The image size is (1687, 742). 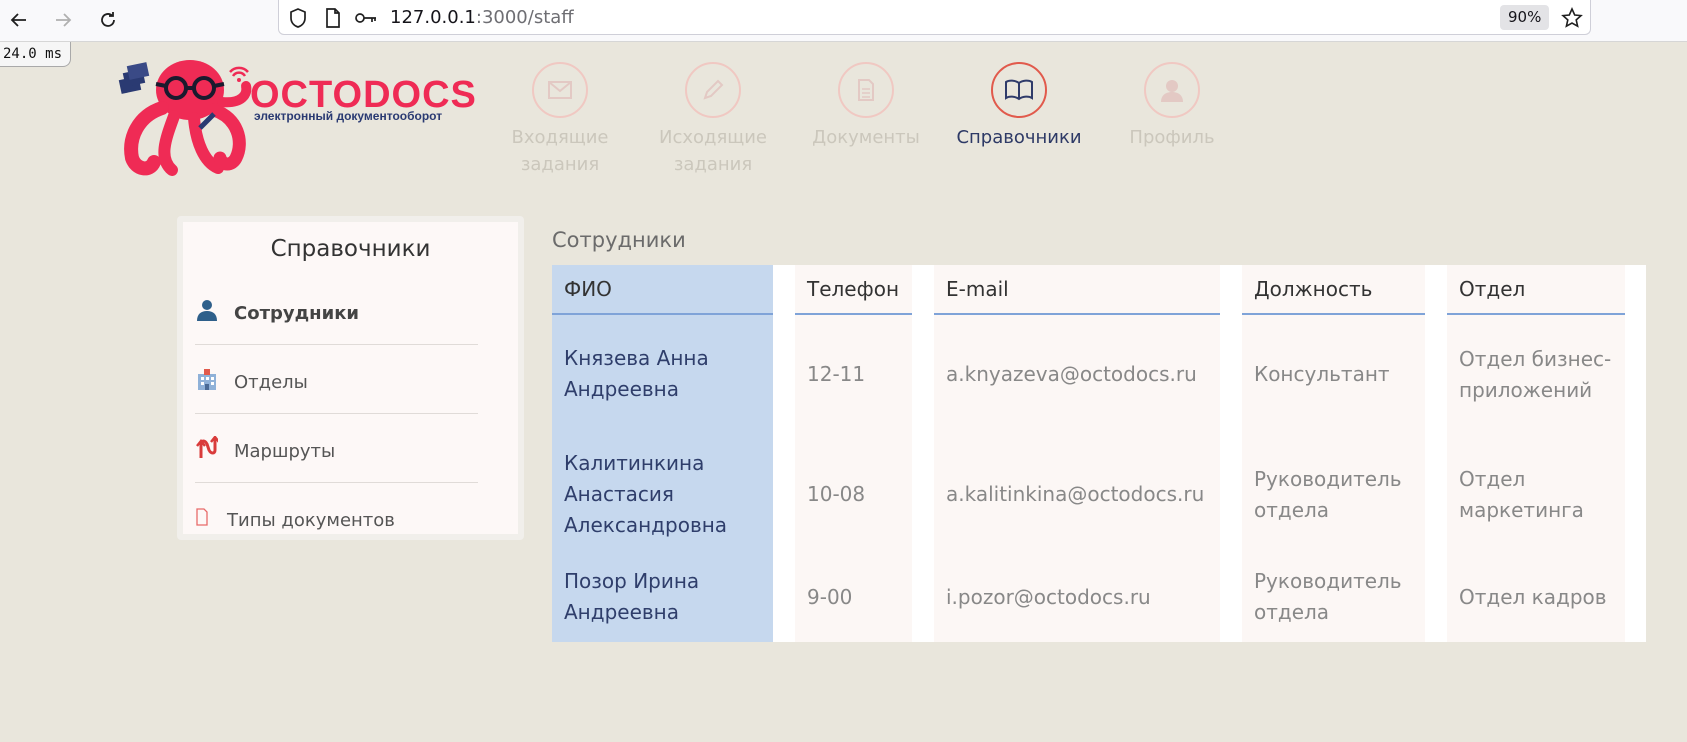 I want to click on table-cell-position: Консультант, so click(x=1322, y=373).